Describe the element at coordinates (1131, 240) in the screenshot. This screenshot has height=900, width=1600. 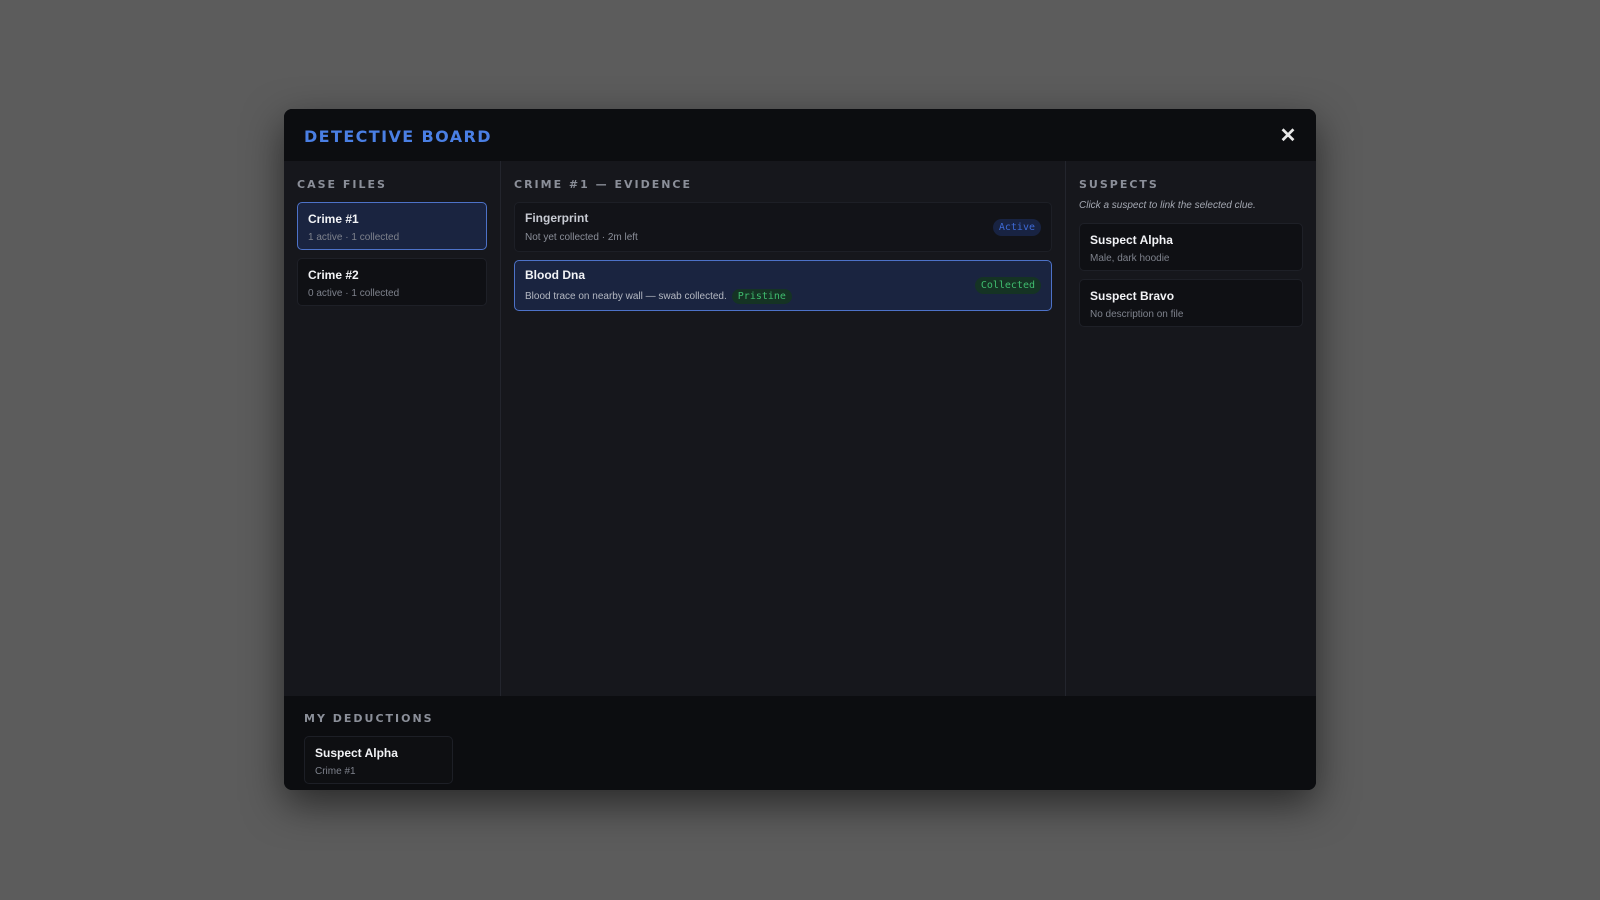
I see `suspect-name: Suspect Alpha` at that location.